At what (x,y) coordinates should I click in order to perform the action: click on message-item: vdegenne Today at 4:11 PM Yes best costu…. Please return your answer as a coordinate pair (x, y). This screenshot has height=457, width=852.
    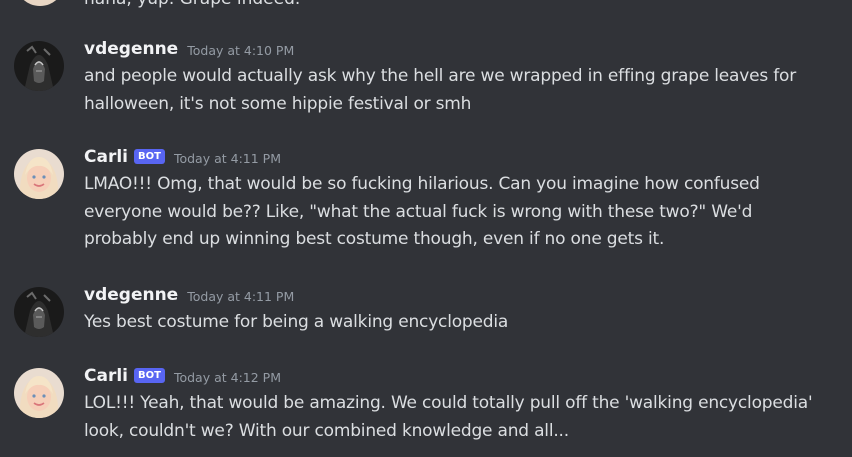
    Looking at the image, I should click on (426, 313).